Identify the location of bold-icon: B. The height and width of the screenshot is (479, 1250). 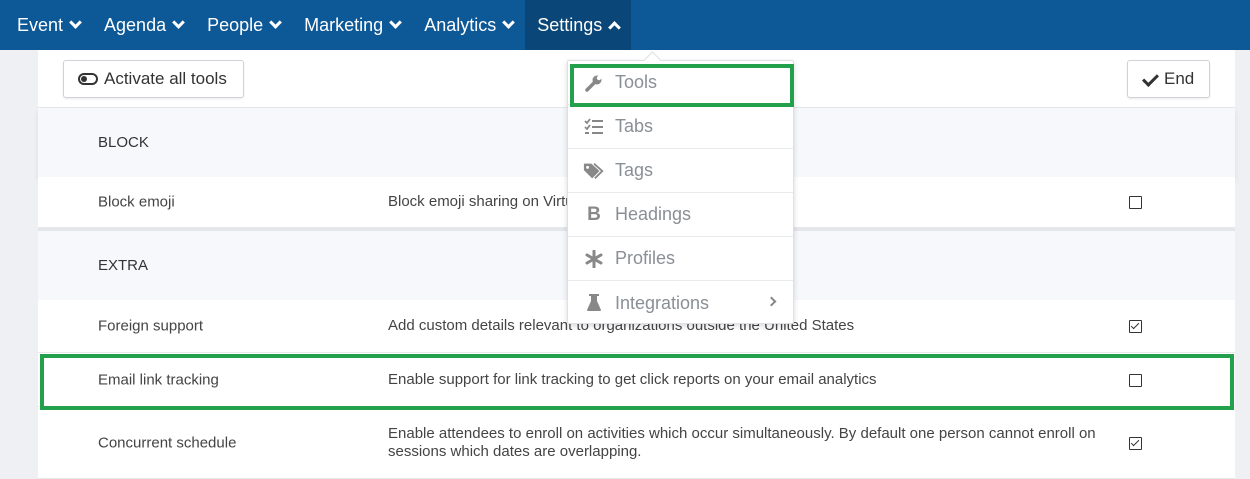
(594, 214).